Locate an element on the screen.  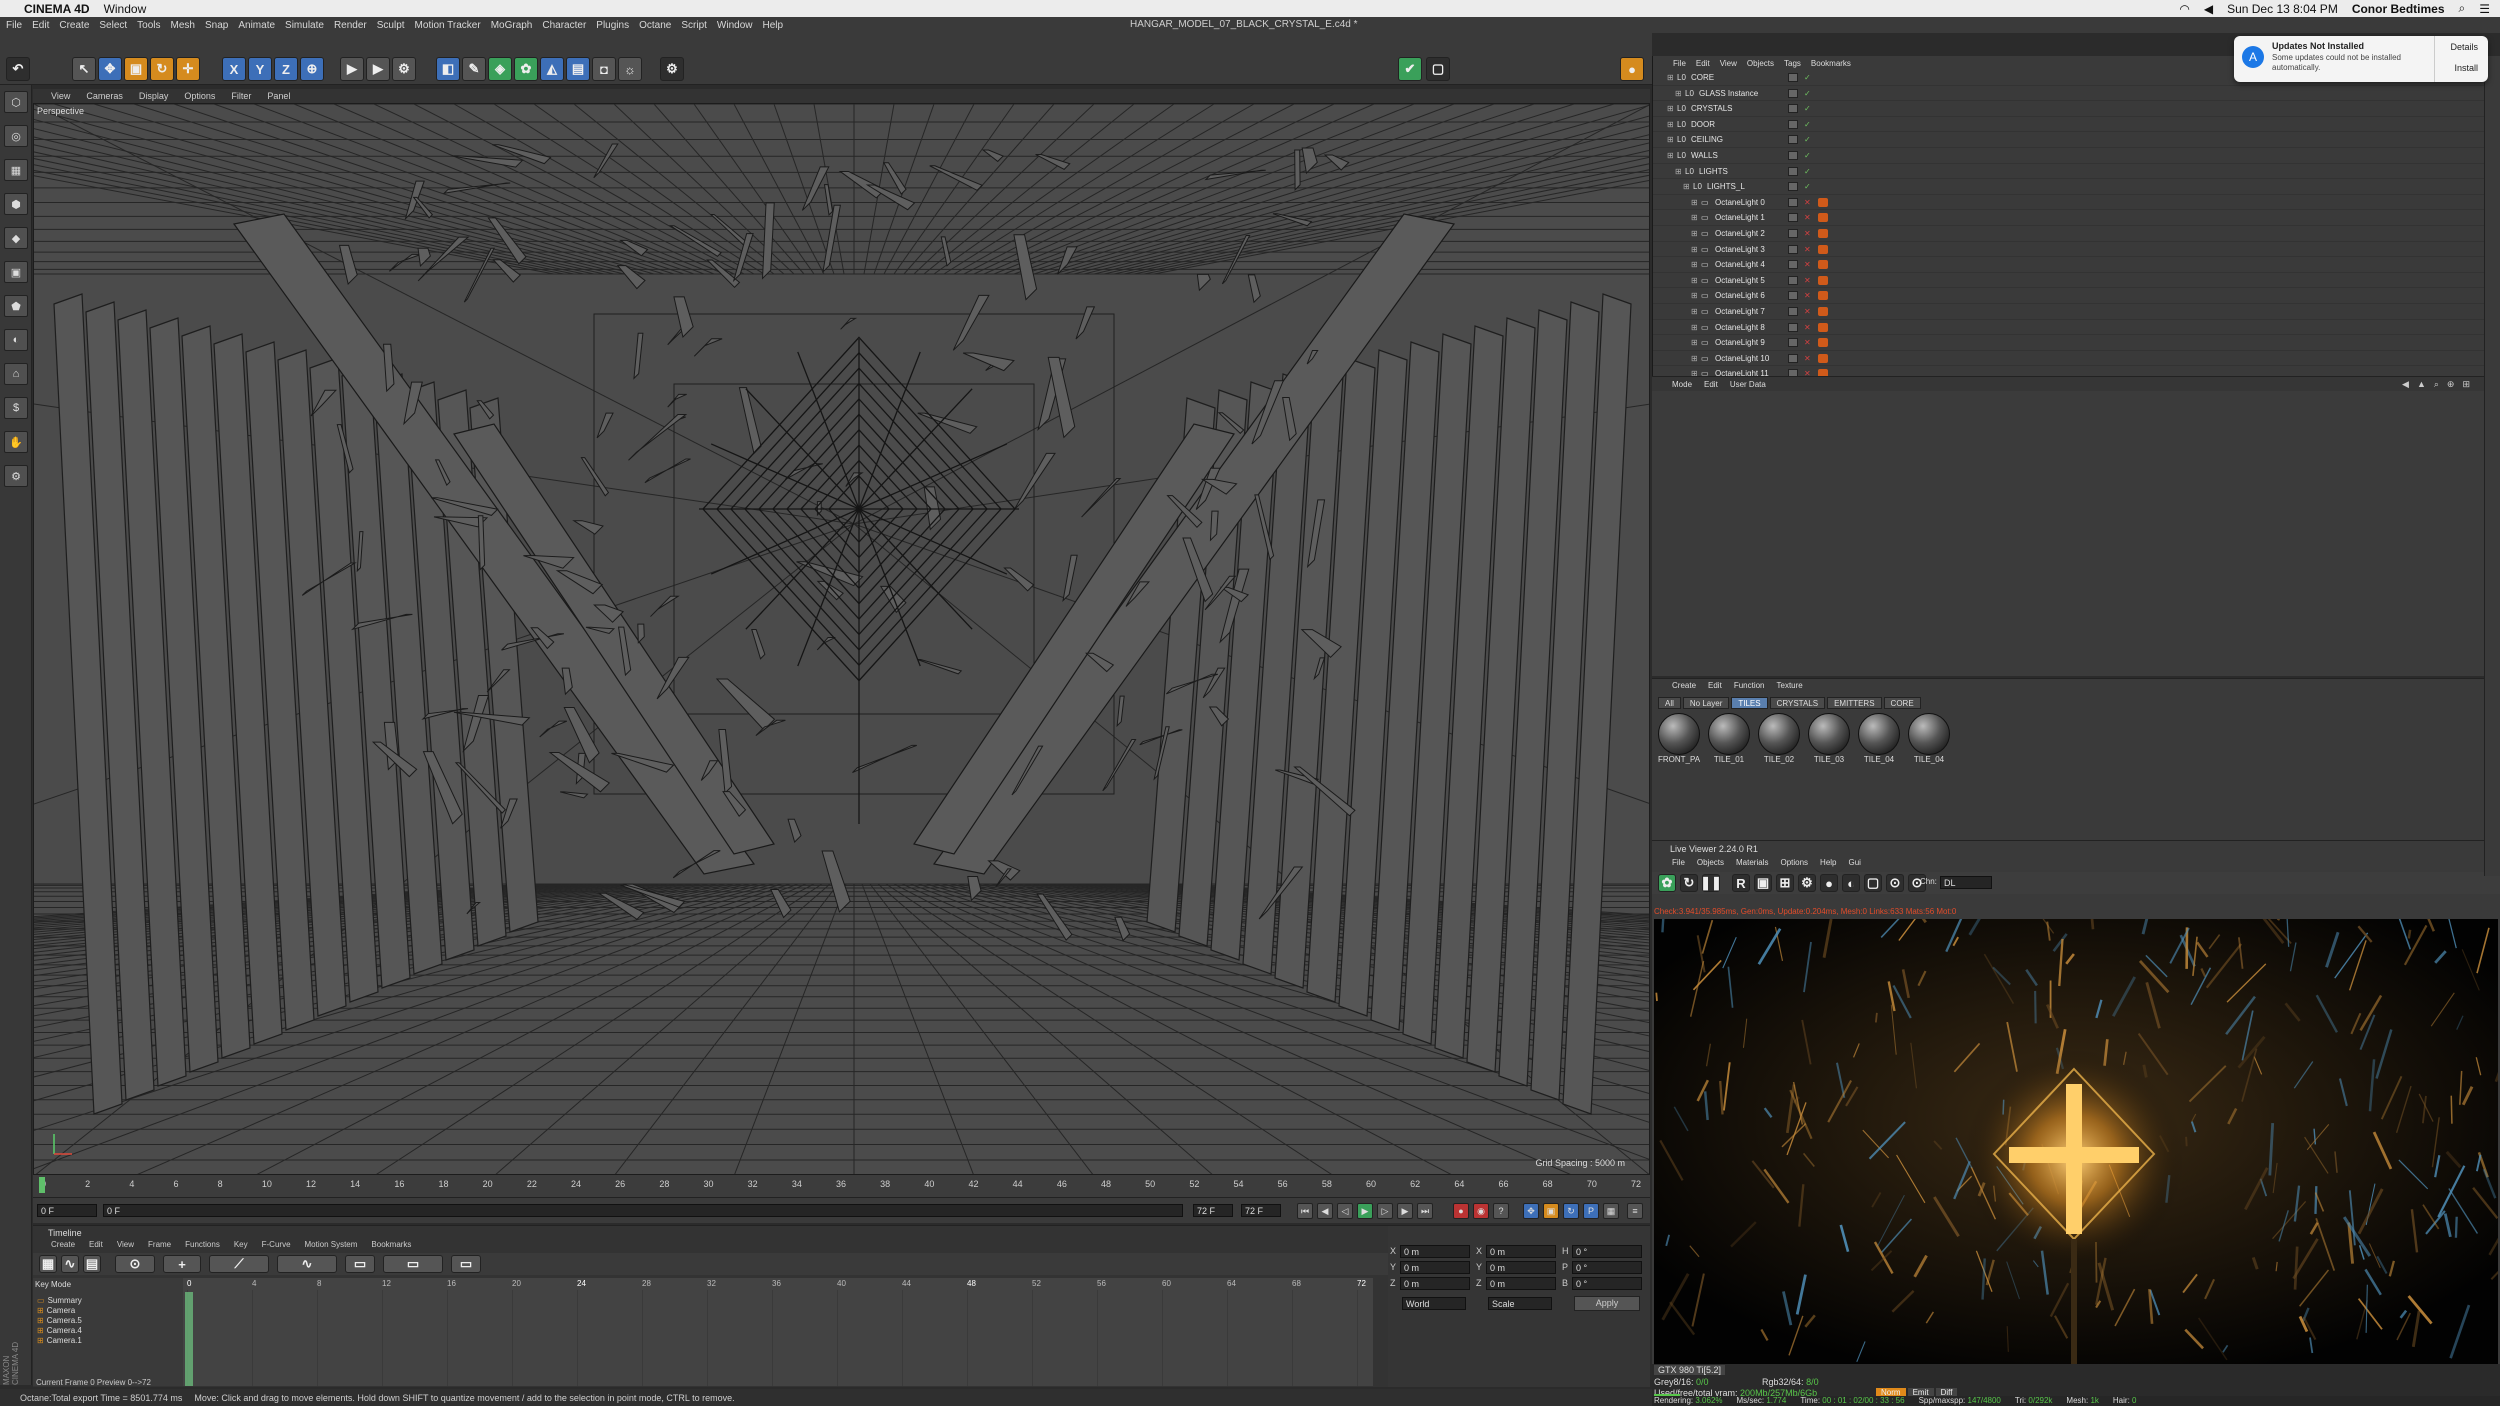
timeline-menu-f-curve: F-Curve is located at coordinates (276, 1246).